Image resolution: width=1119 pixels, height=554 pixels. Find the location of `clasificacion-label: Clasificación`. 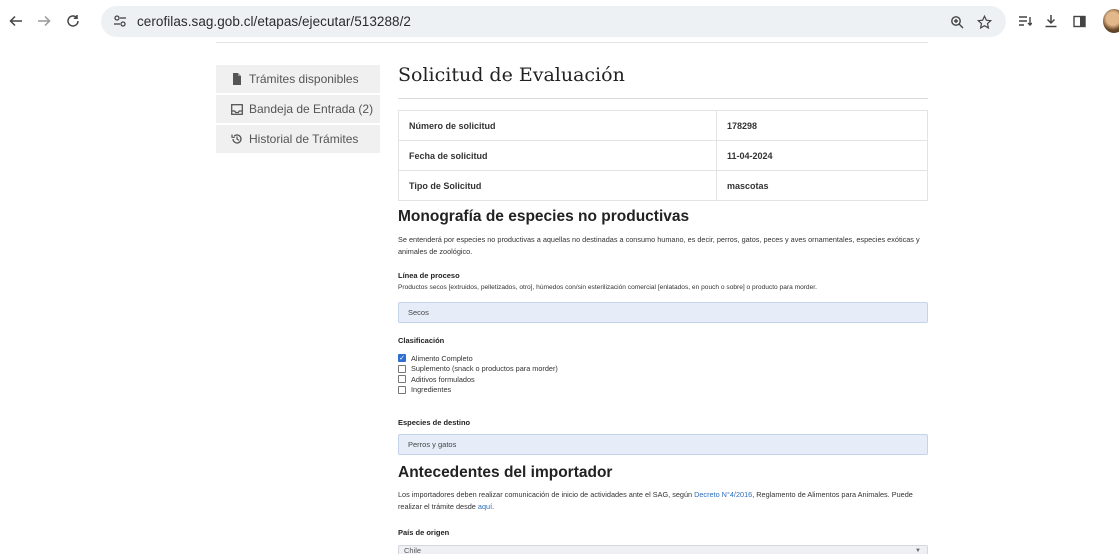

clasificacion-label: Clasificación is located at coordinates (421, 340).